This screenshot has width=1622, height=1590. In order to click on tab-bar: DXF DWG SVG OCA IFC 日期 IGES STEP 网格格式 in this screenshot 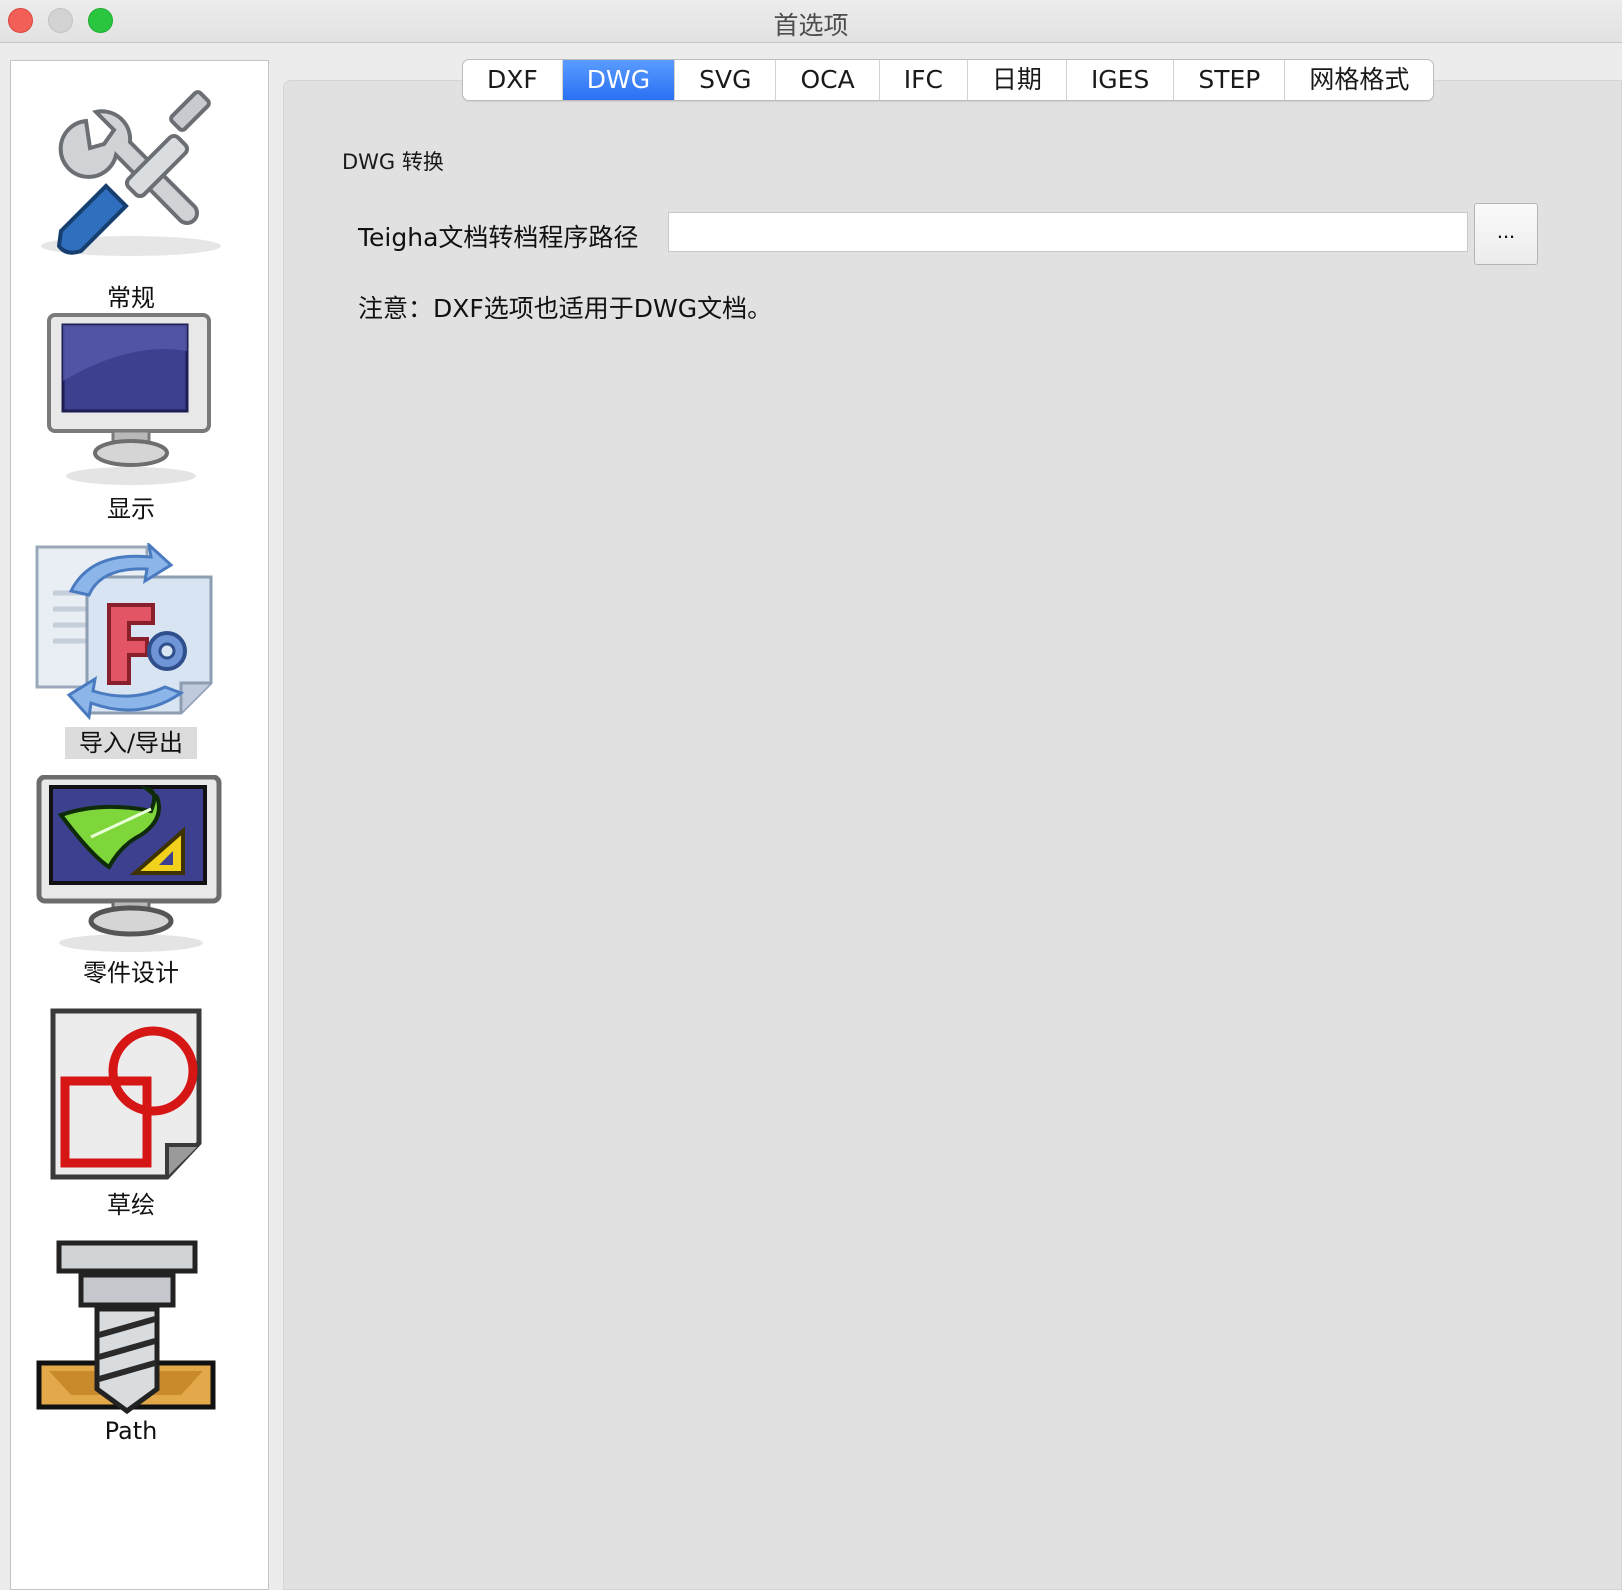, I will do `click(948, 80)`.